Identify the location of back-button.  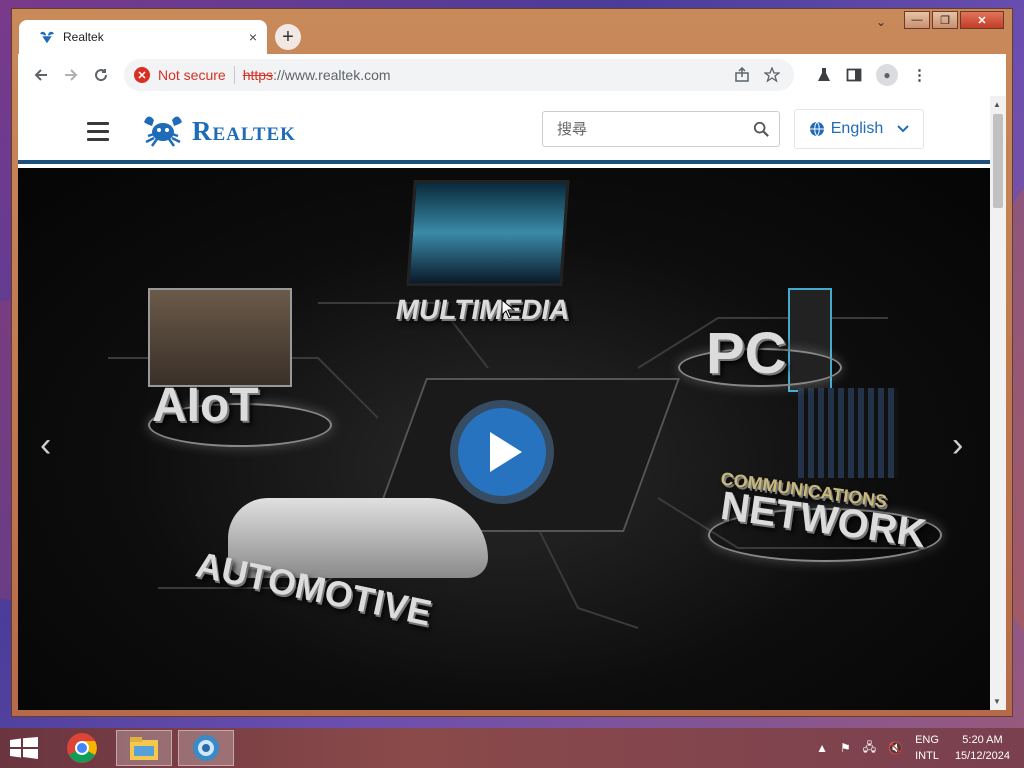
(41, 75).